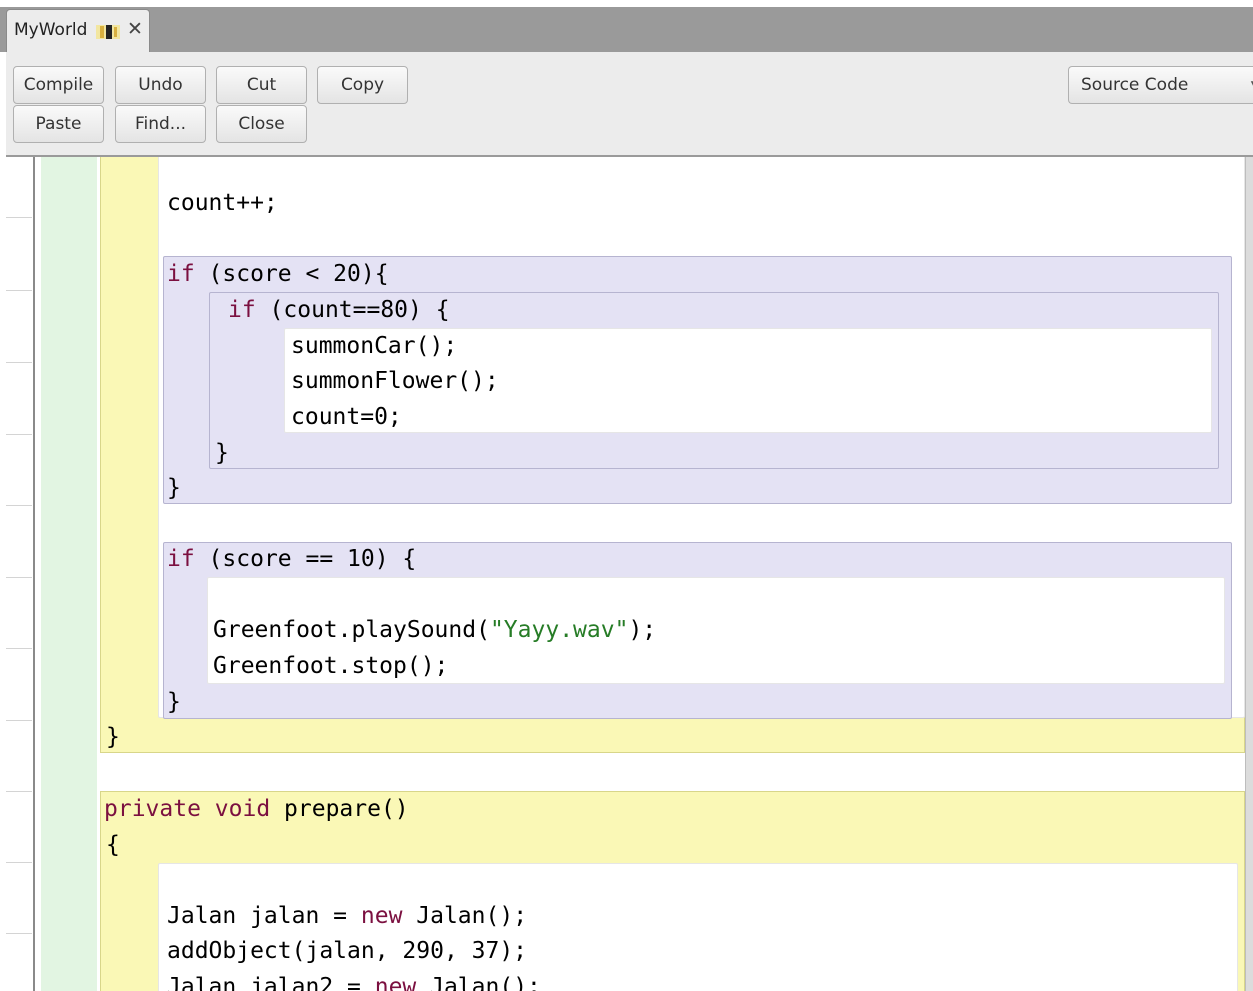  I want to click on code-line: {, so click(113, 845).